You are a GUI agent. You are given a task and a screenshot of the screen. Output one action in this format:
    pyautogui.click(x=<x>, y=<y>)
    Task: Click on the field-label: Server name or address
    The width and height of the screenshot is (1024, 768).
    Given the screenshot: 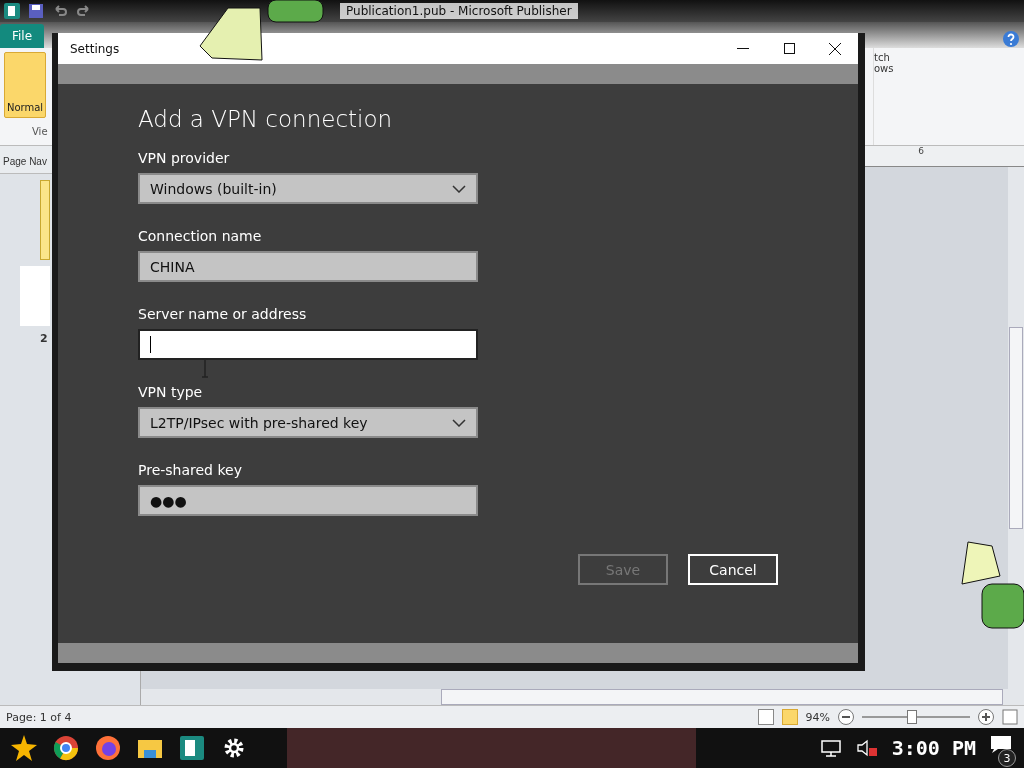 What is the action you would take?
    pyautogui.click(x=223, y=314)
    